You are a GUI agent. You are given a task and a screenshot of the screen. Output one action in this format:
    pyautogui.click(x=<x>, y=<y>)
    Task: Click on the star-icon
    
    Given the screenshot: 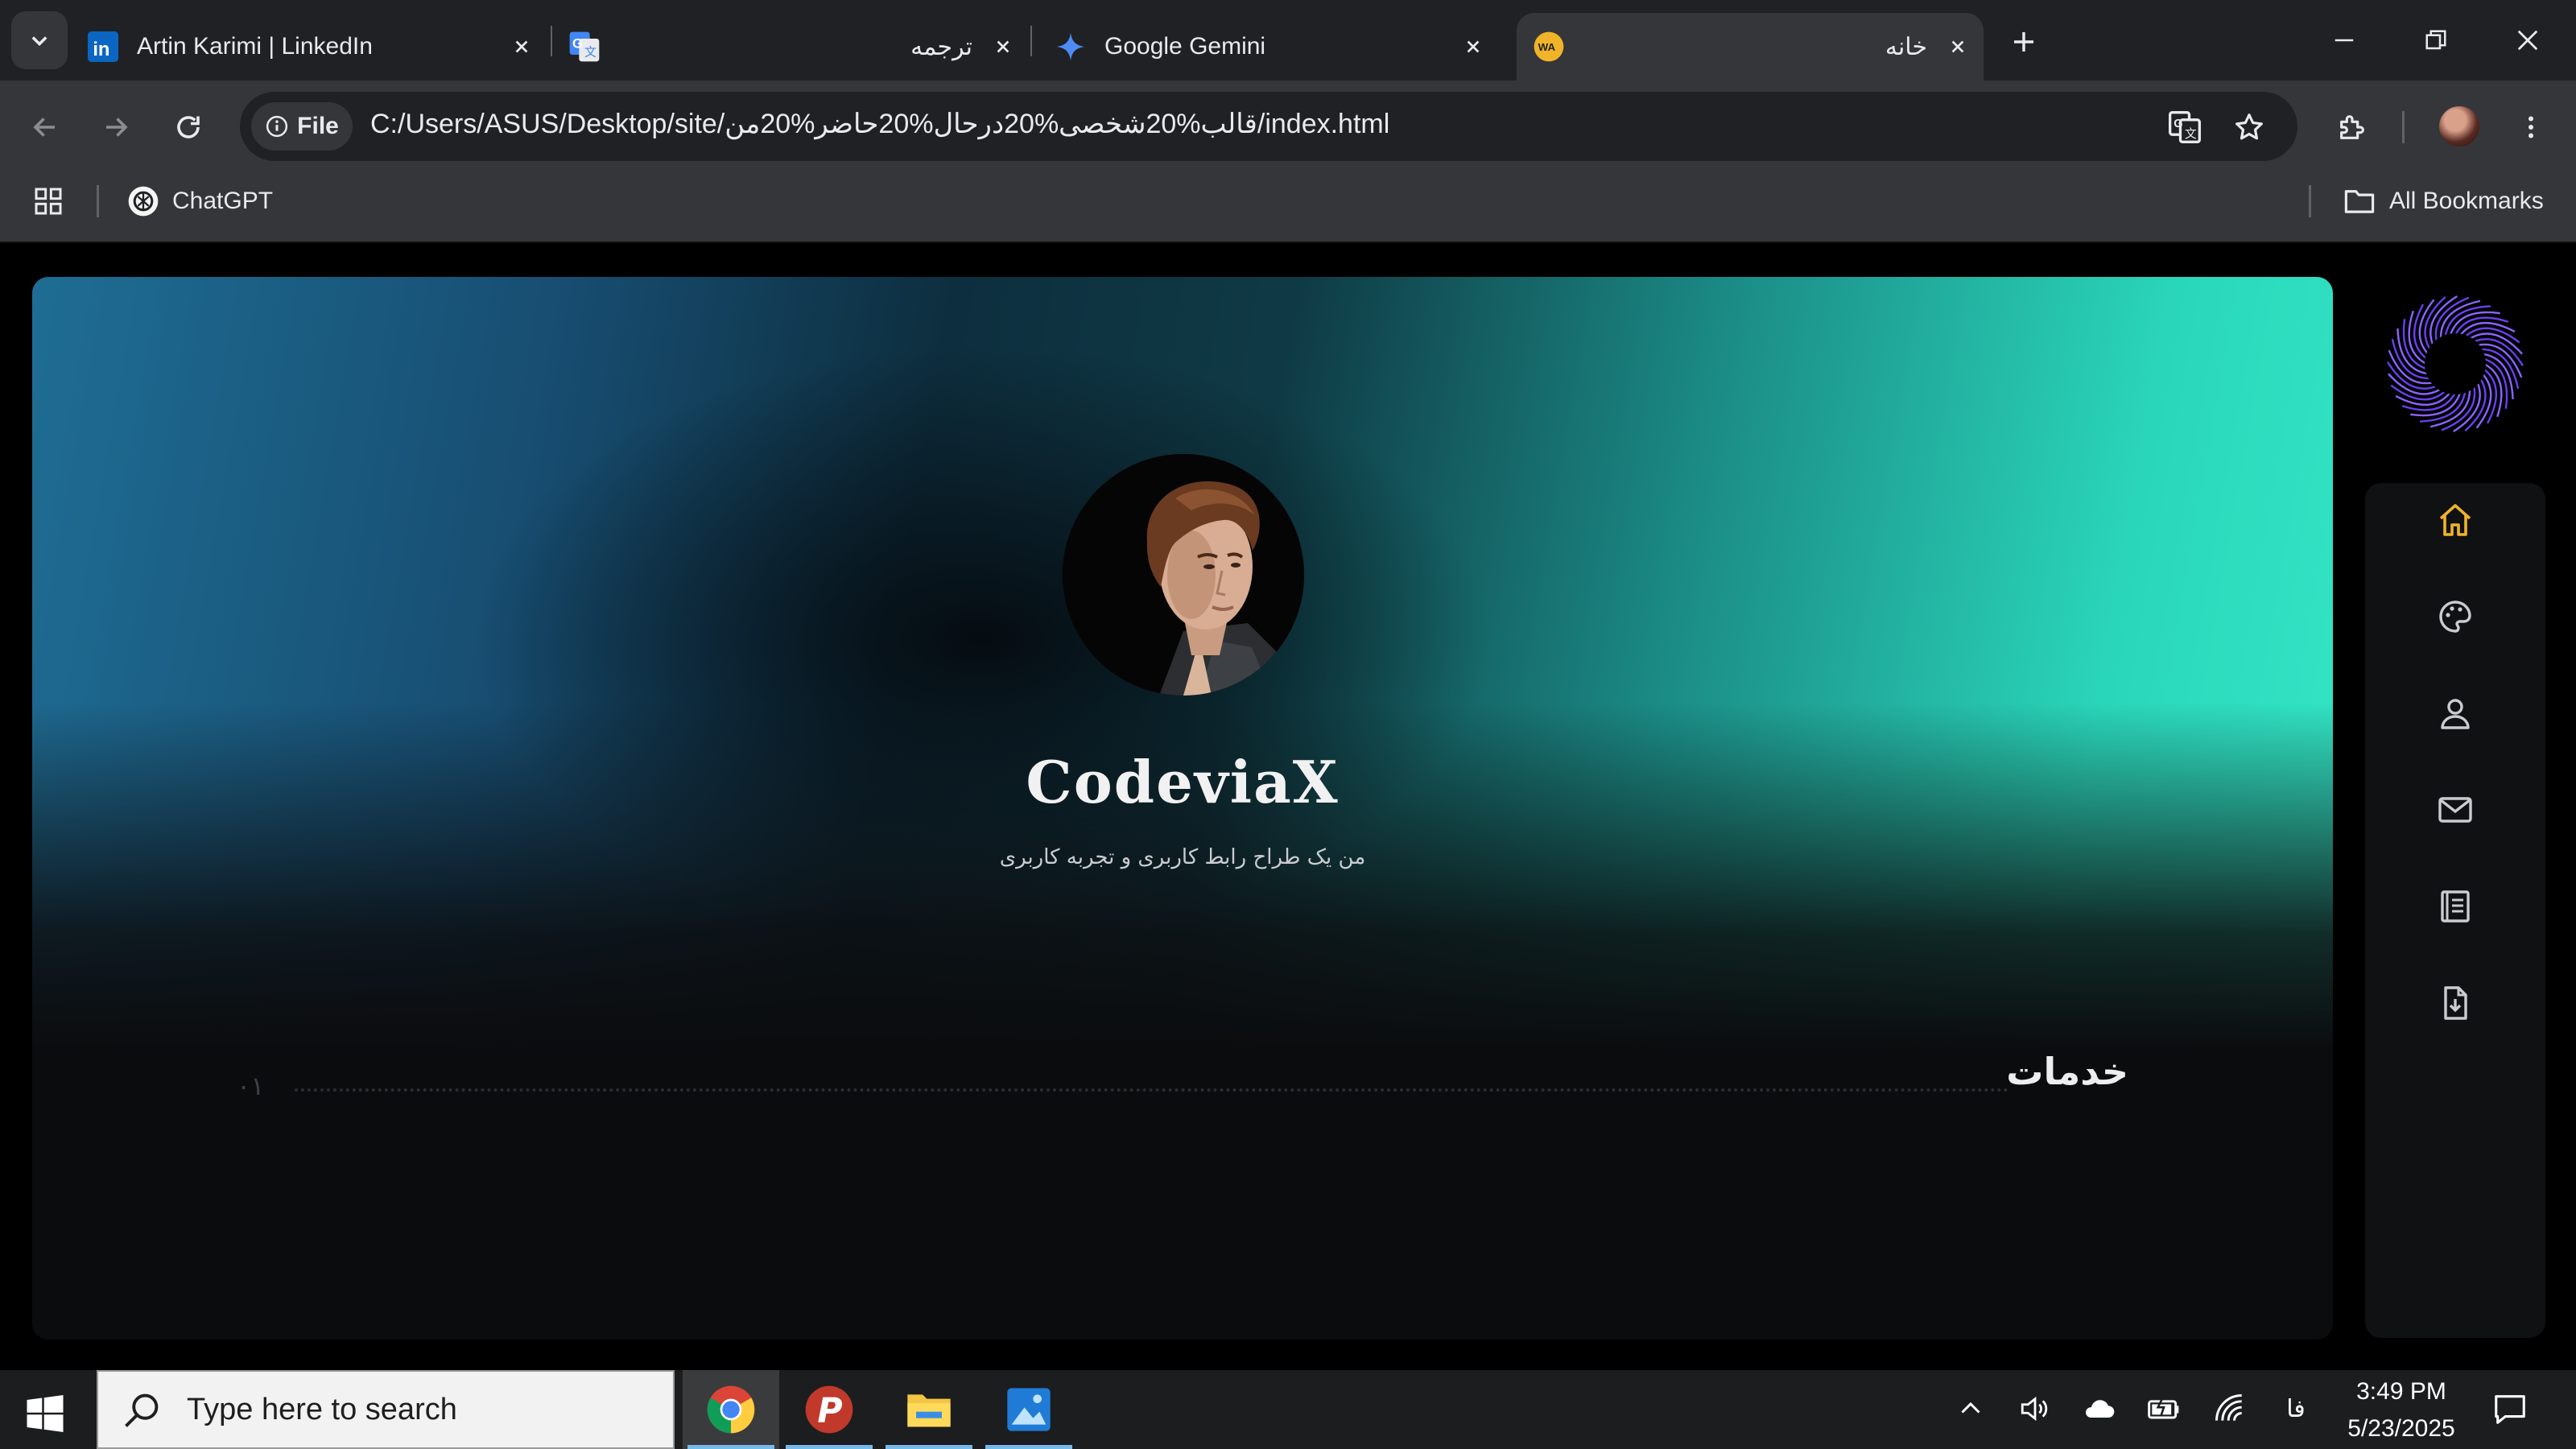 What is the action you would take?
    pyautogui.click(x=2249, y=127)
    